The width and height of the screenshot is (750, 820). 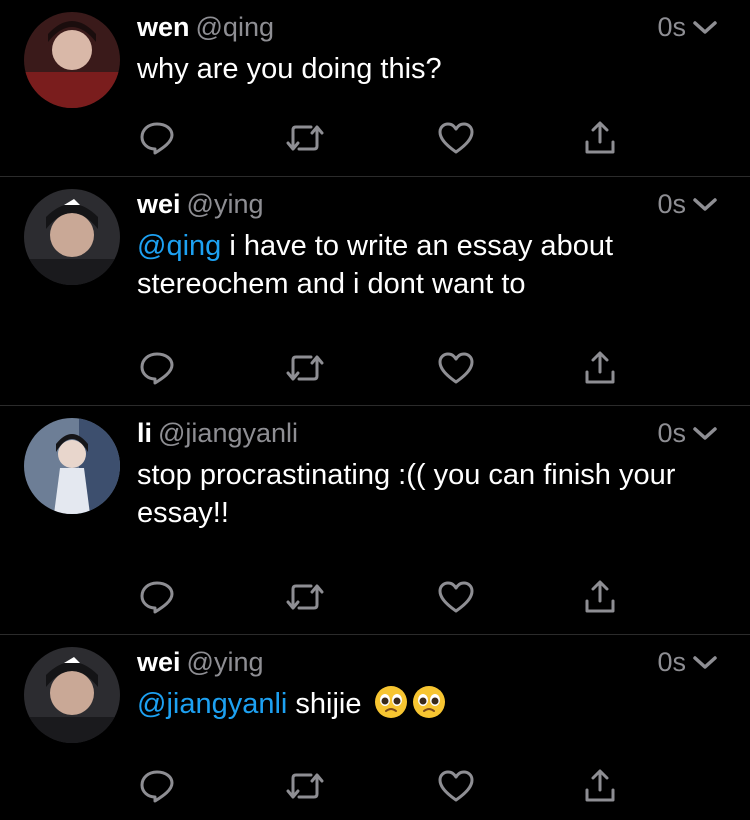 What do you see at coordinates (324, 704) in the screenshot?
I see `tweet-body: shijie` at bounding box center [324, 704].